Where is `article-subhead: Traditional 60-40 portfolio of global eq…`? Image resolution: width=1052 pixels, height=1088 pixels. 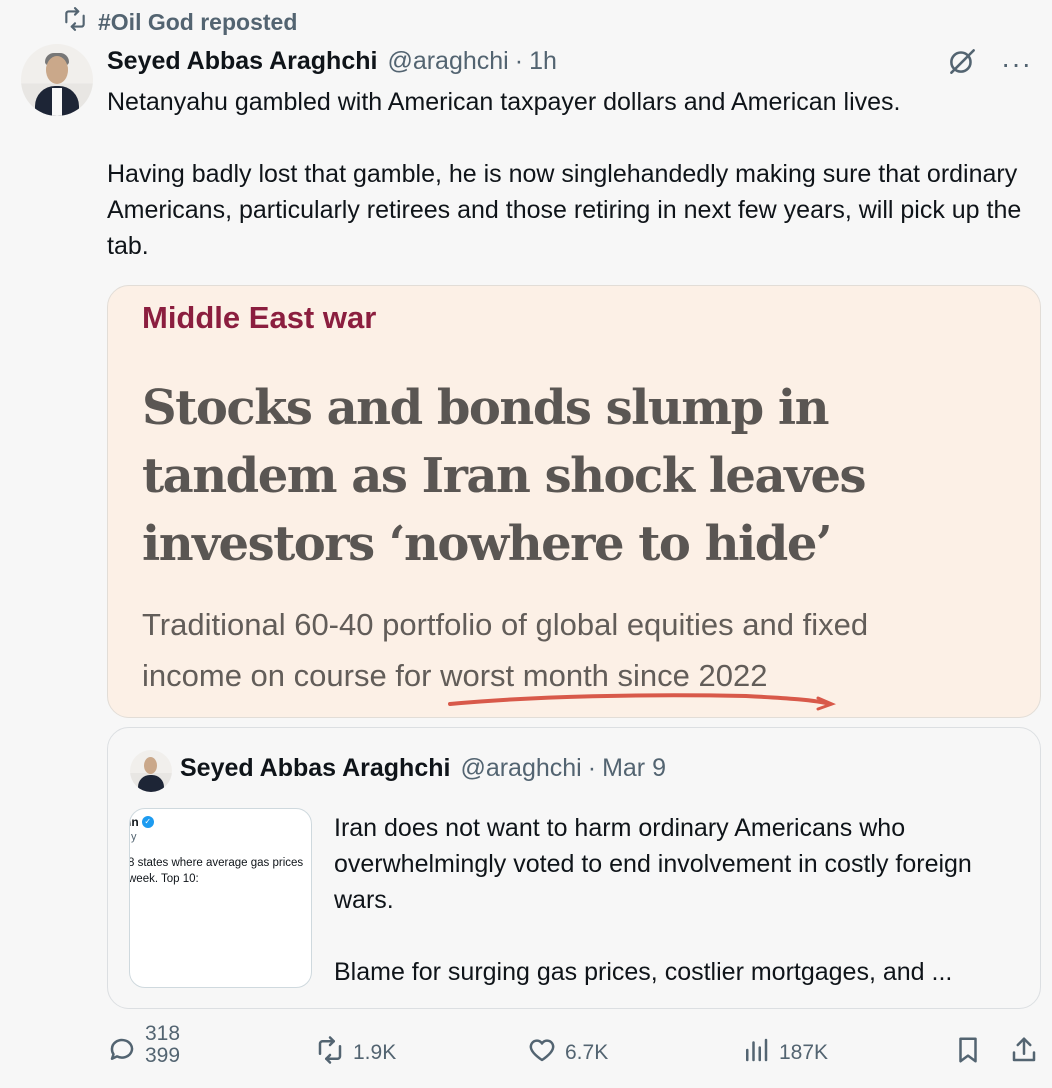 article-subhead: Traditional 60-40 portfolio of global eq… is located at coordinates (582, 650).